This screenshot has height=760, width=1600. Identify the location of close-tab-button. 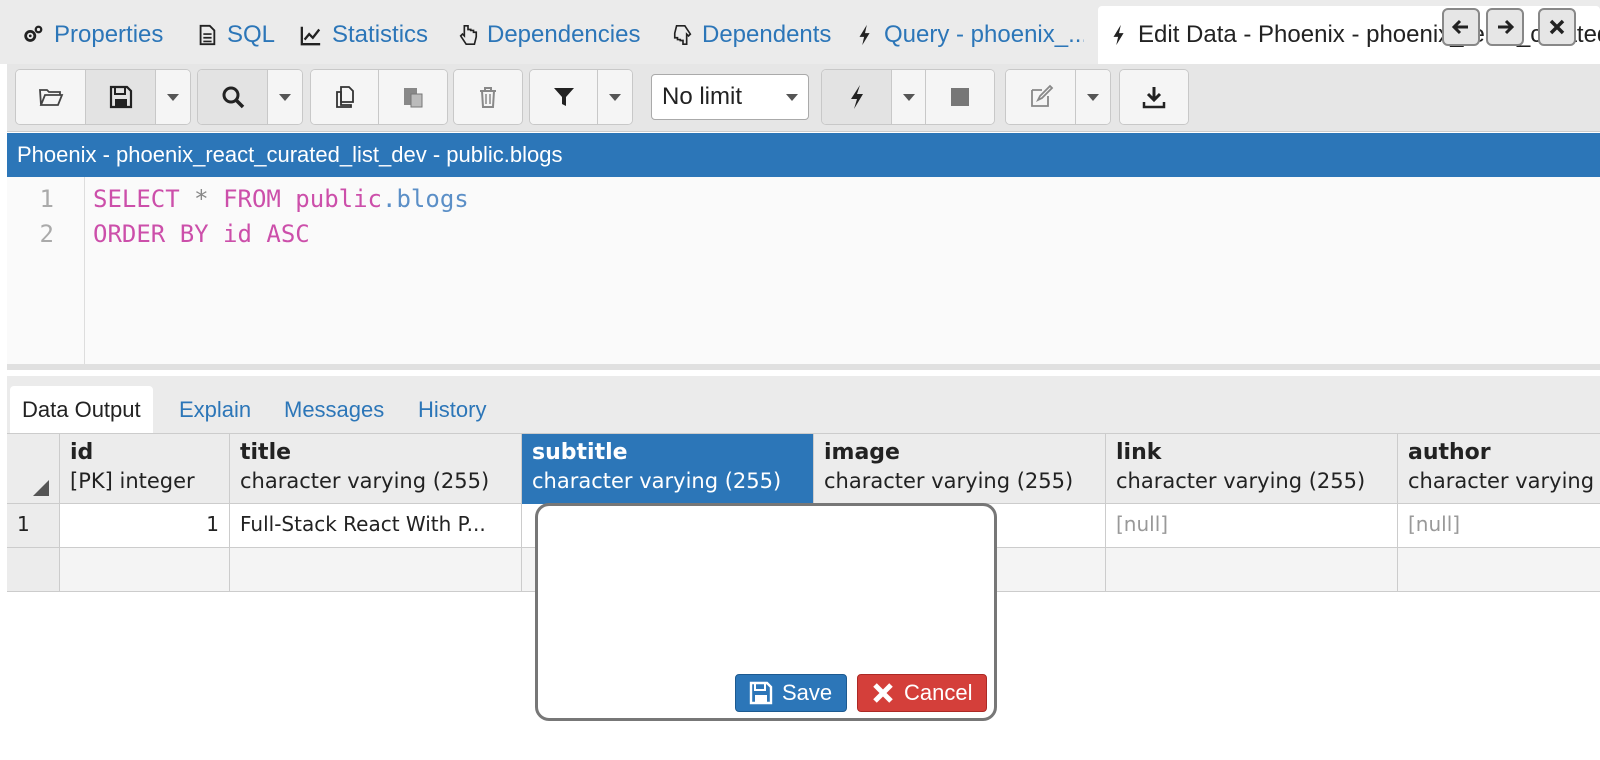
(1557, 27).